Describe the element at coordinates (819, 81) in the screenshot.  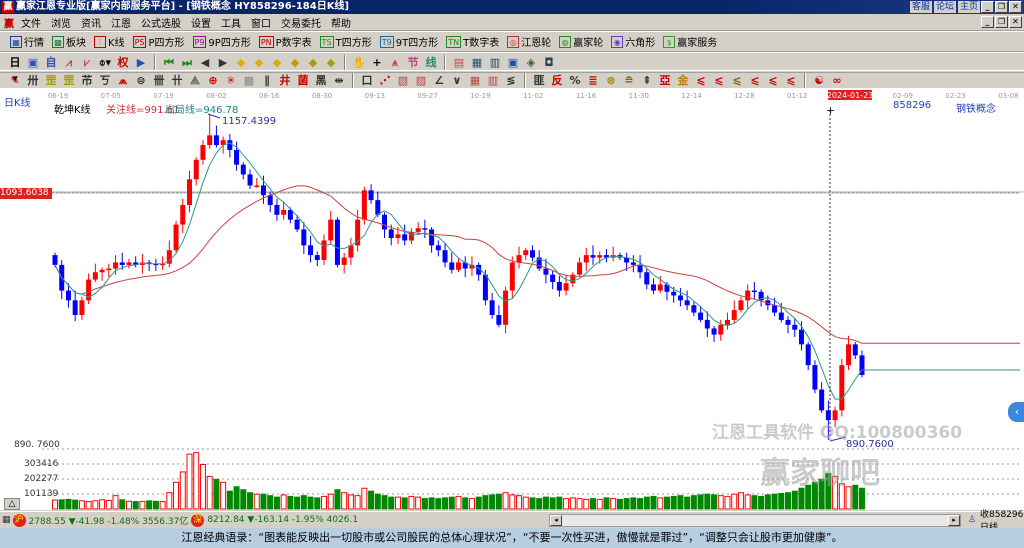
I see `yinyang-icon: ☯` at that location.